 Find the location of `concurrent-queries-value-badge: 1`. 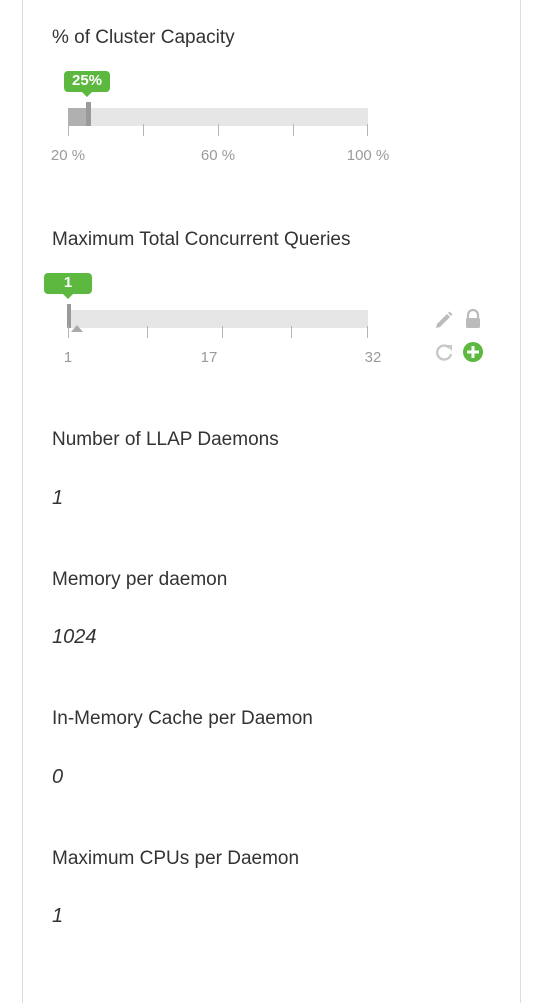

concurrent-queries-value-badge: 1 is located at coordinates (68, 286).